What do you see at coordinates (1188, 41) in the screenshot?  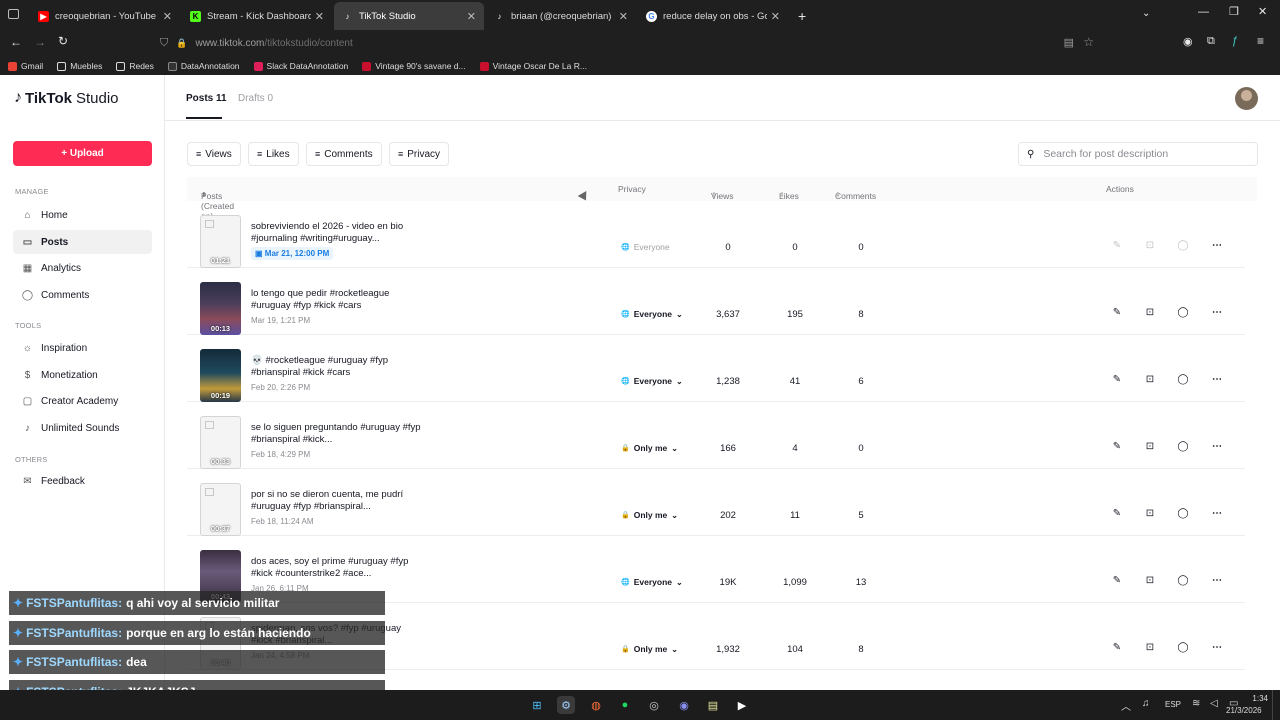 I see `account-icon: ◉` at bounding box center [1188, 41].